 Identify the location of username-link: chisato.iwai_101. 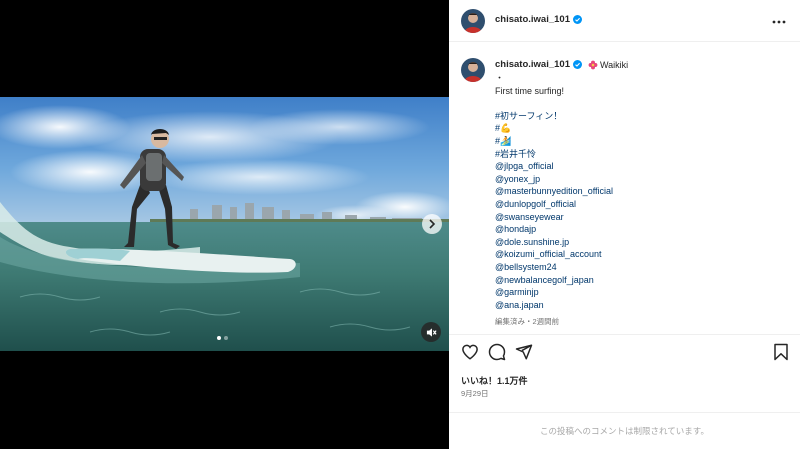
(532, 19).